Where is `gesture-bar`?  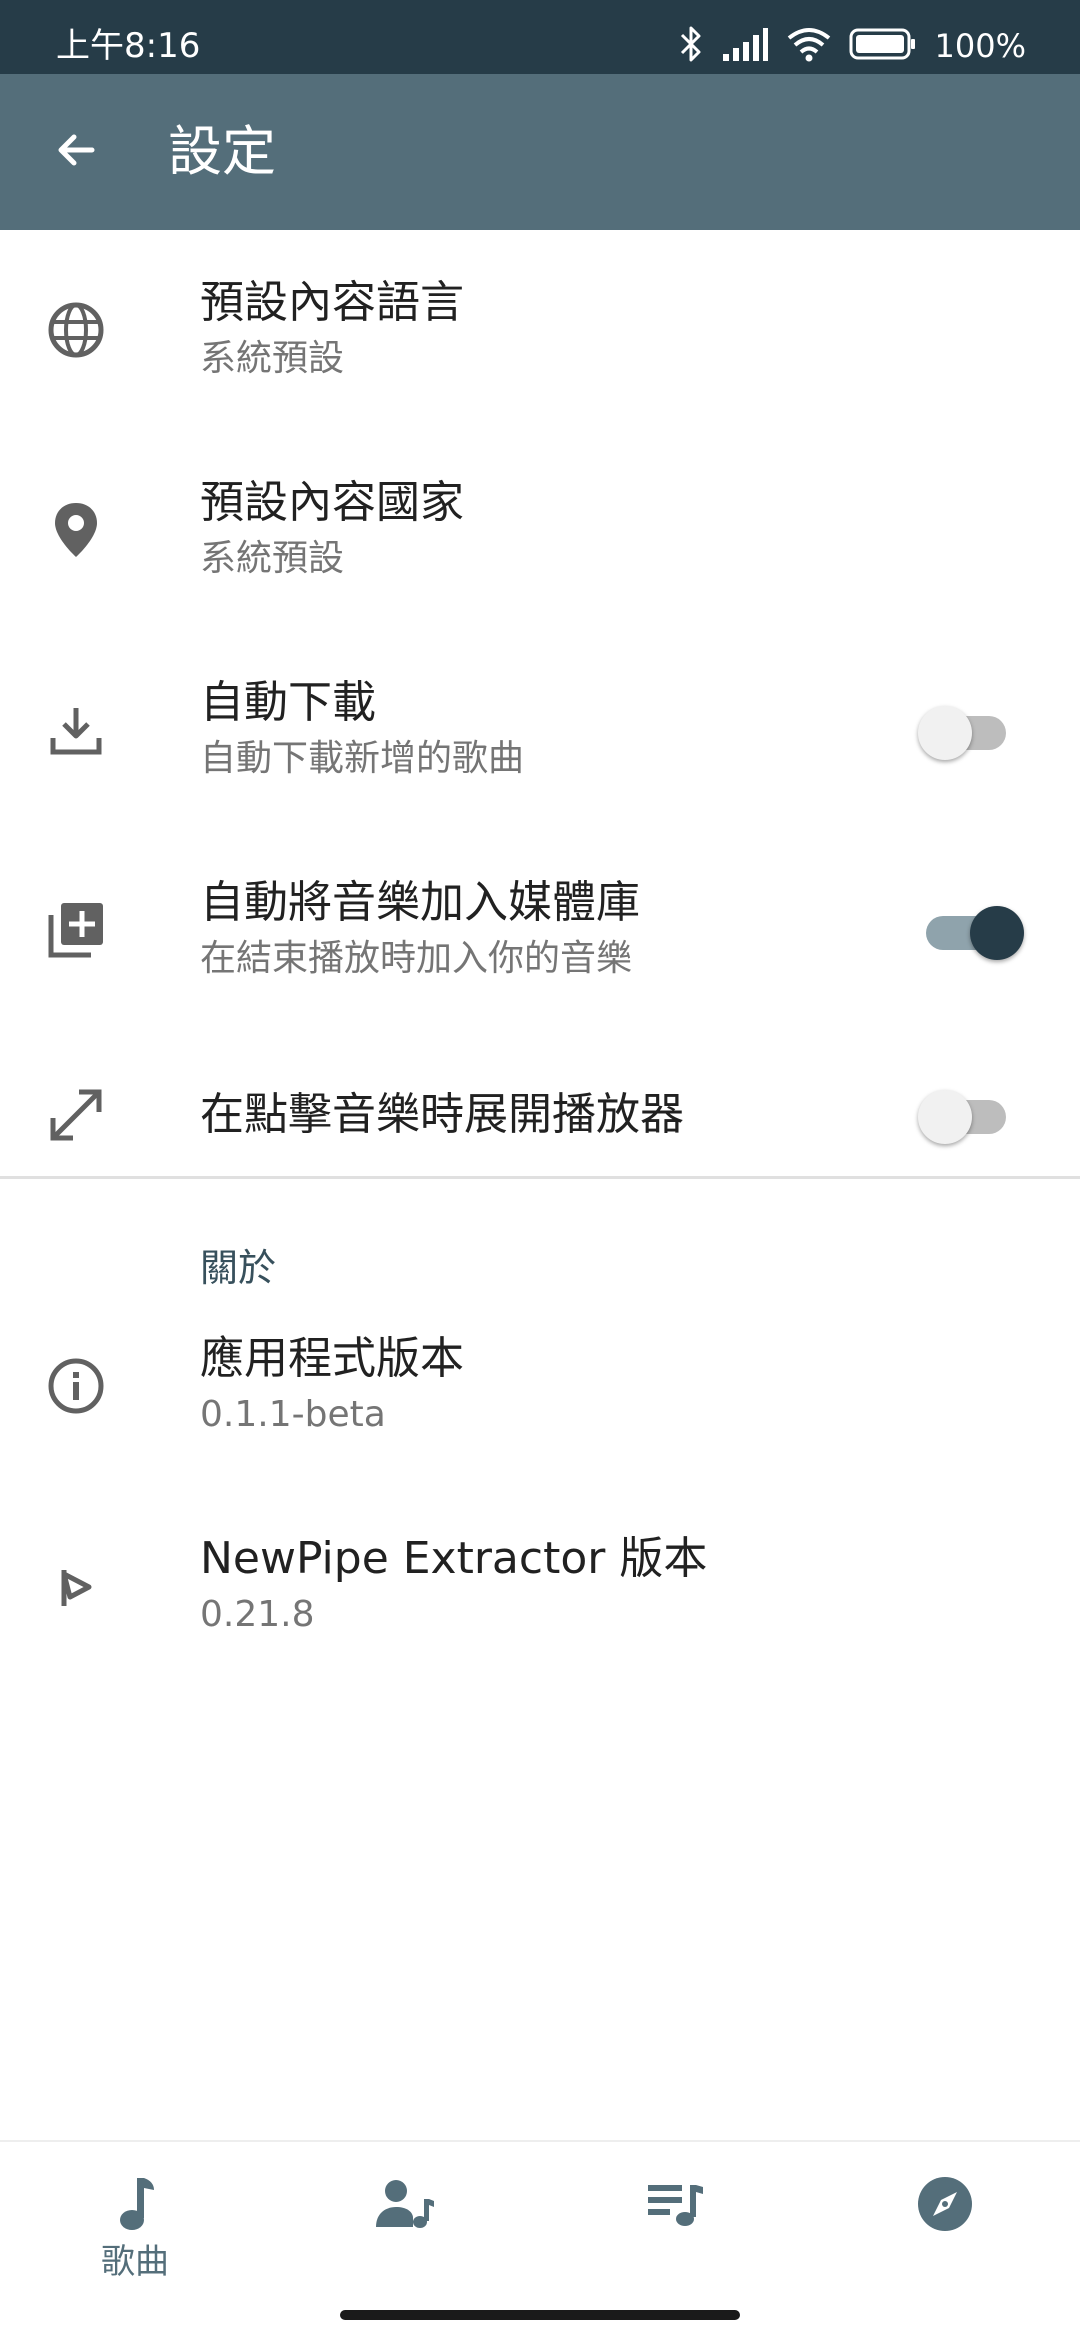
gesture-bar is located at coordinates (540, 2315).